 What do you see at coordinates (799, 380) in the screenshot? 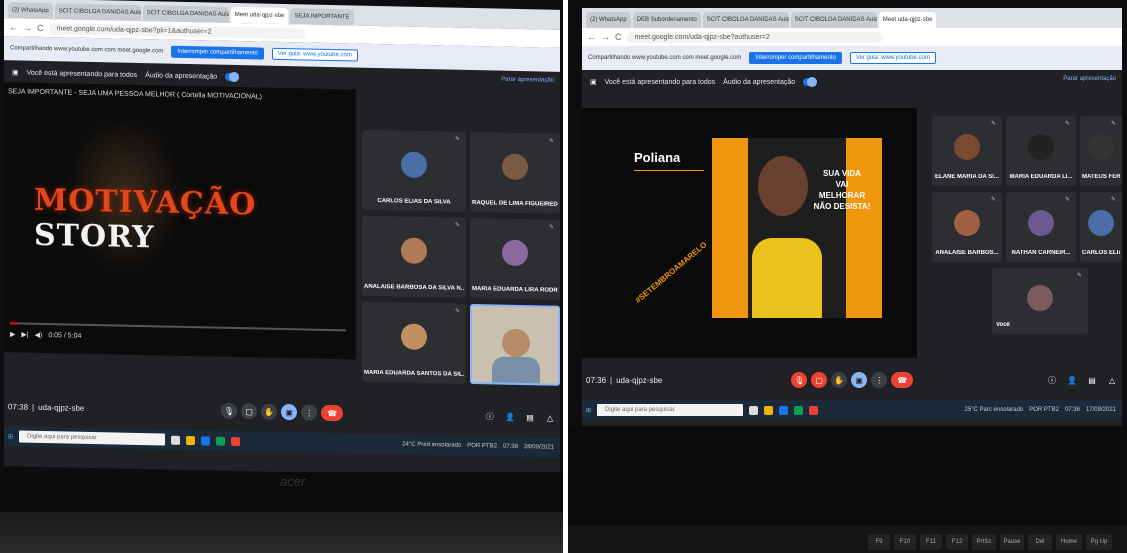
I see `mic-off-icon: 🎙` at bounding box center [799, 380].